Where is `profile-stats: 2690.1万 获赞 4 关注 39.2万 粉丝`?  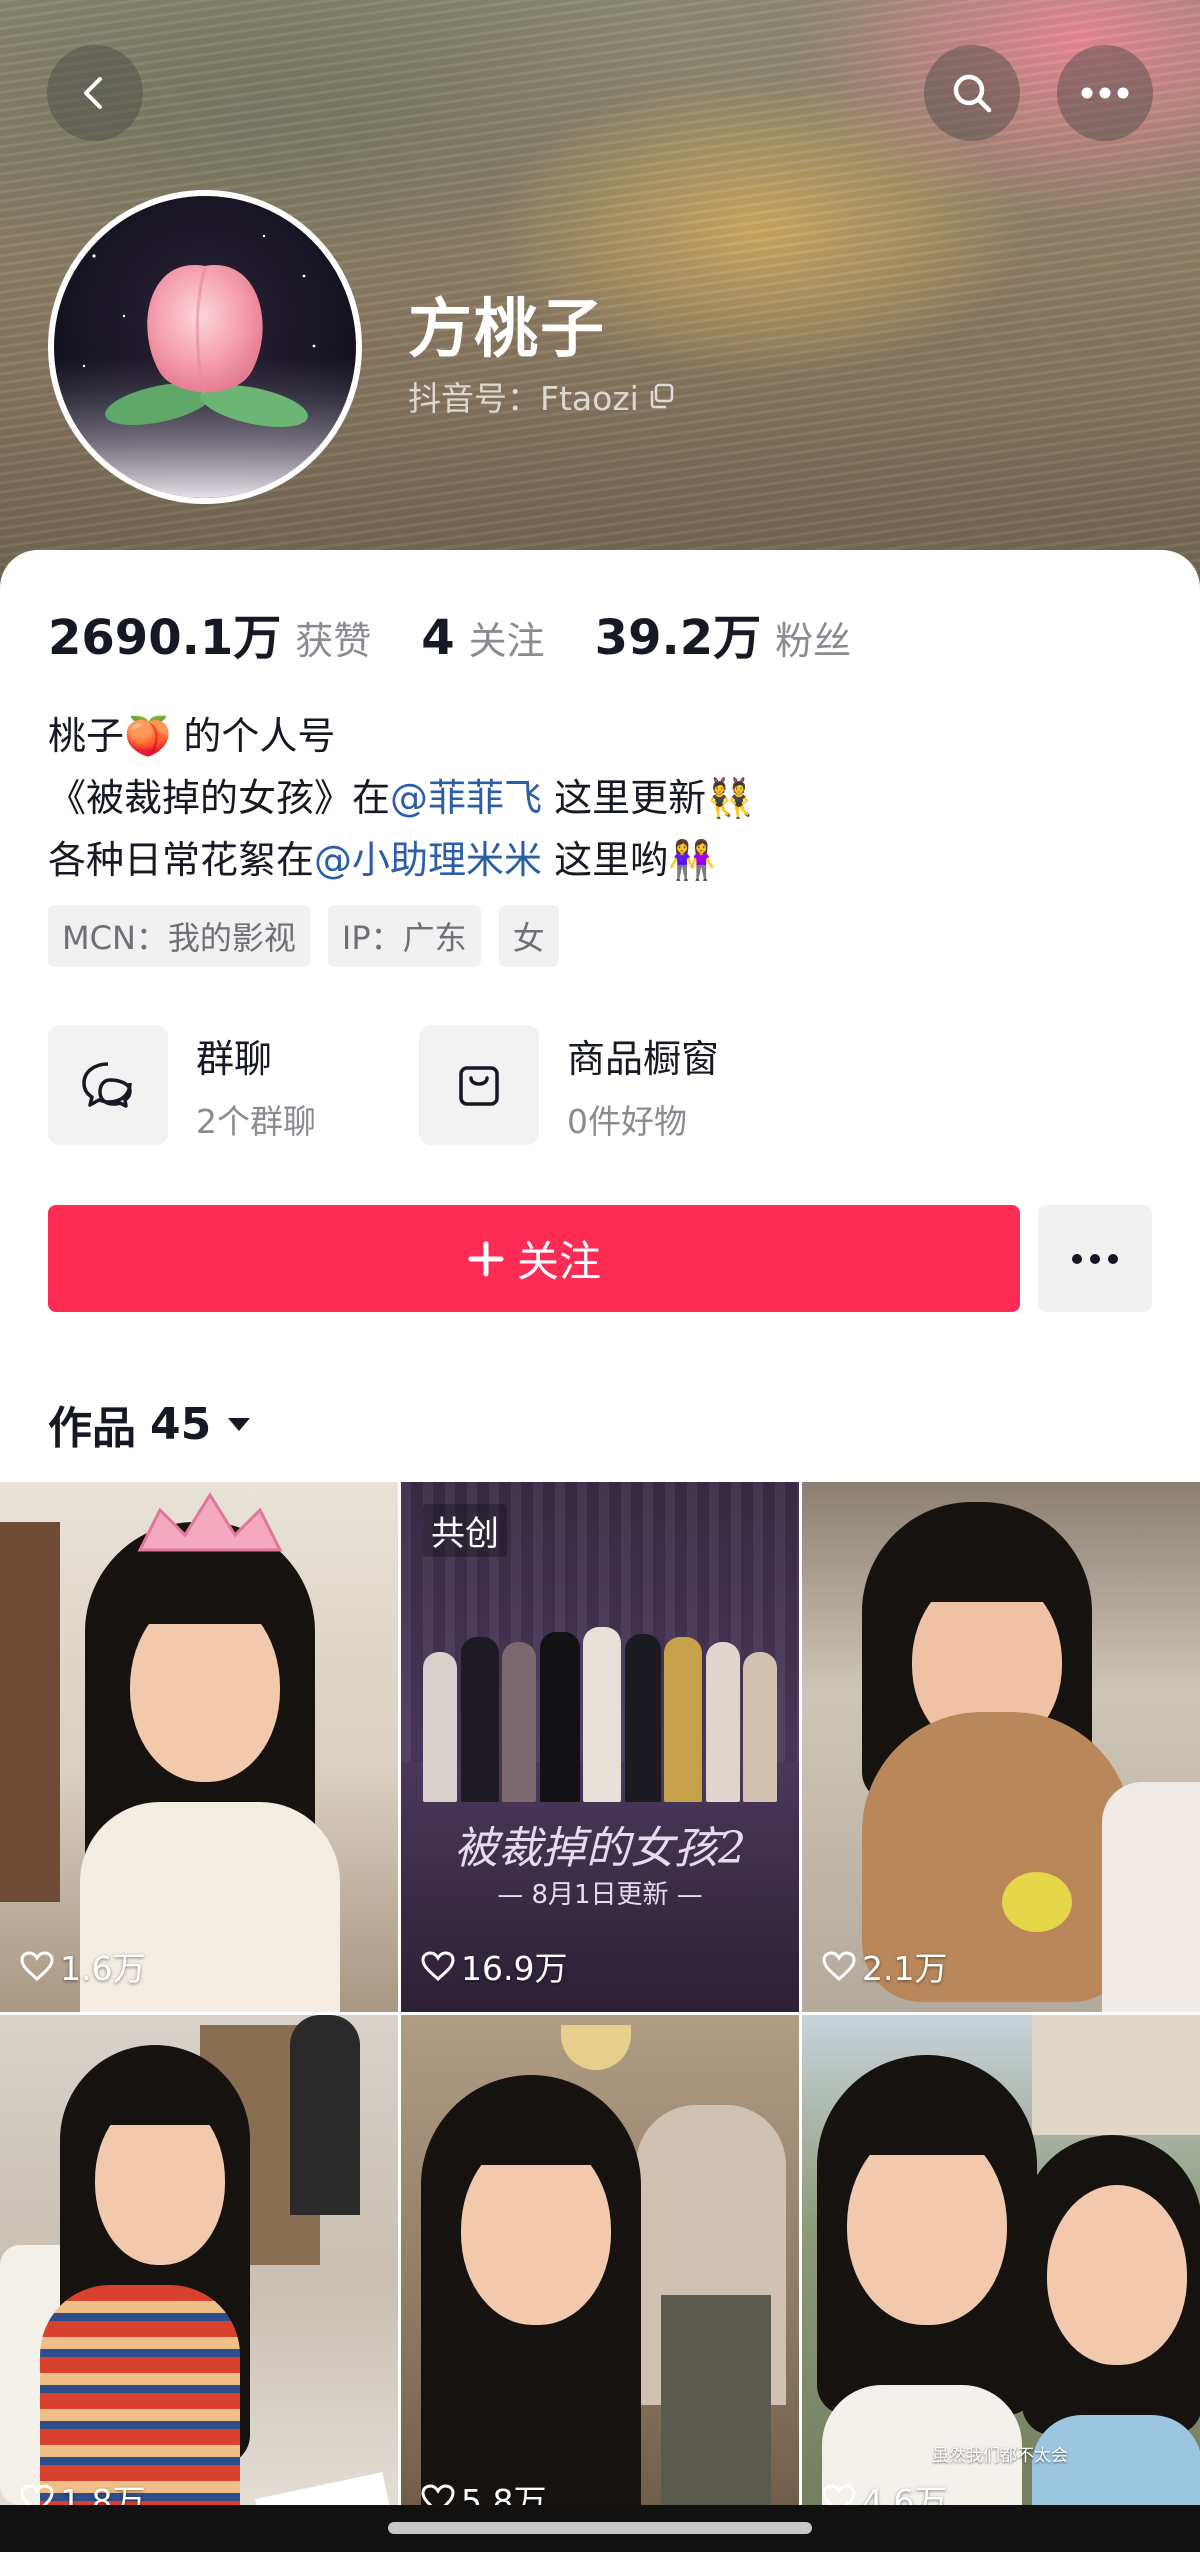 profile-stats: 2690.1万 获赞 4 关注 39.2万 粉丝 is located at coordinates (474, 633).